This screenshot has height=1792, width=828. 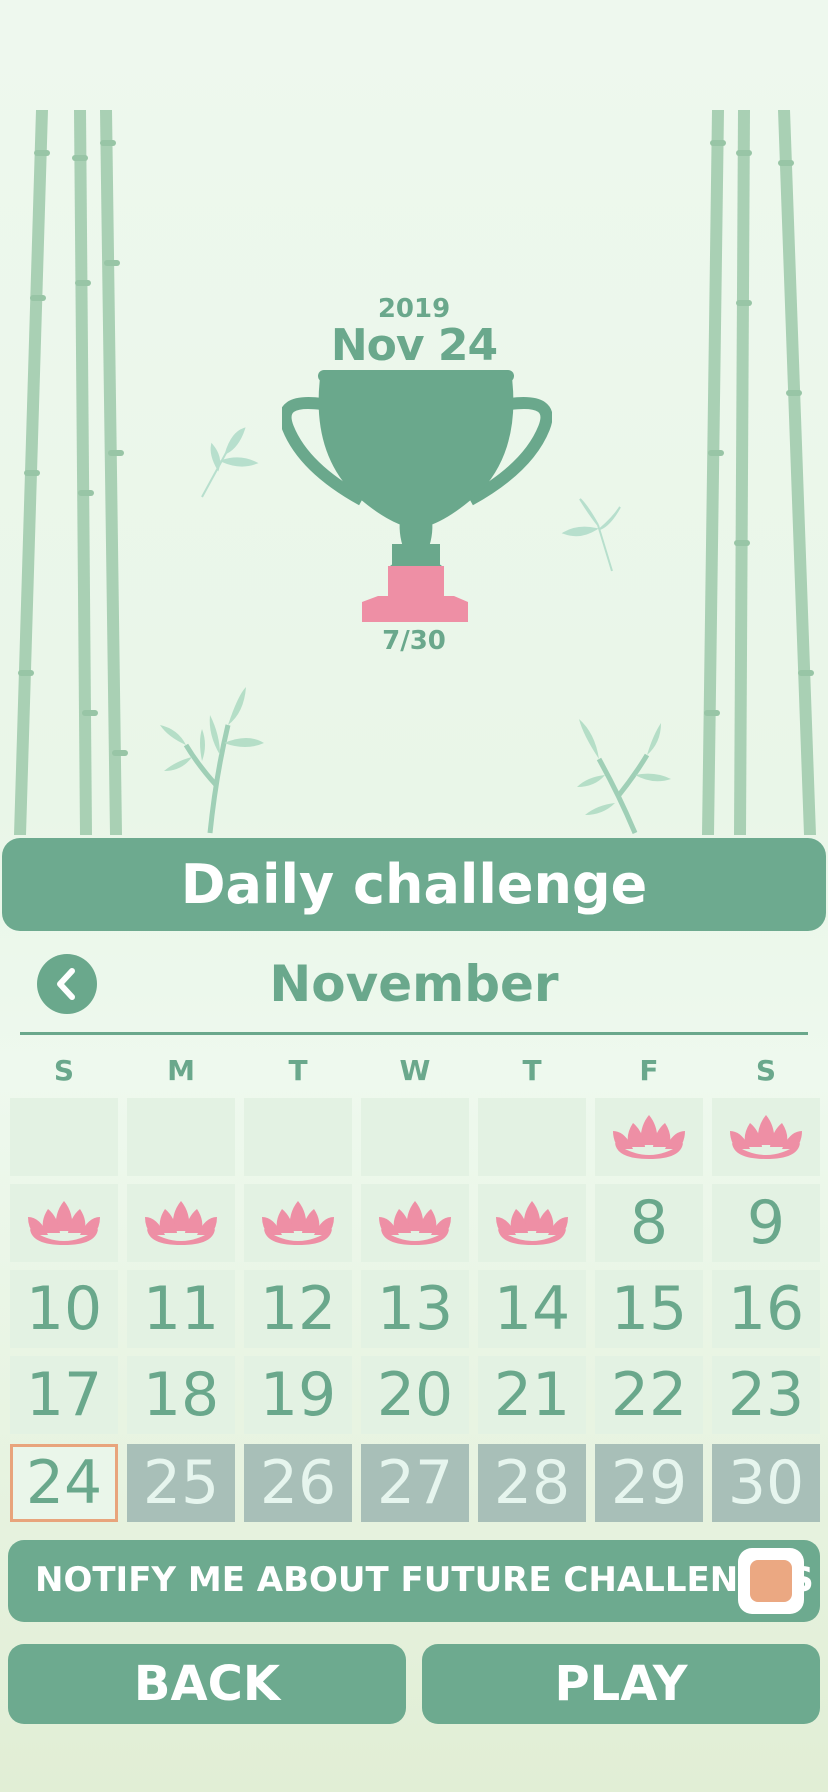 I want to click on calendar-day-number: 24, so click(x=64, y=1483).